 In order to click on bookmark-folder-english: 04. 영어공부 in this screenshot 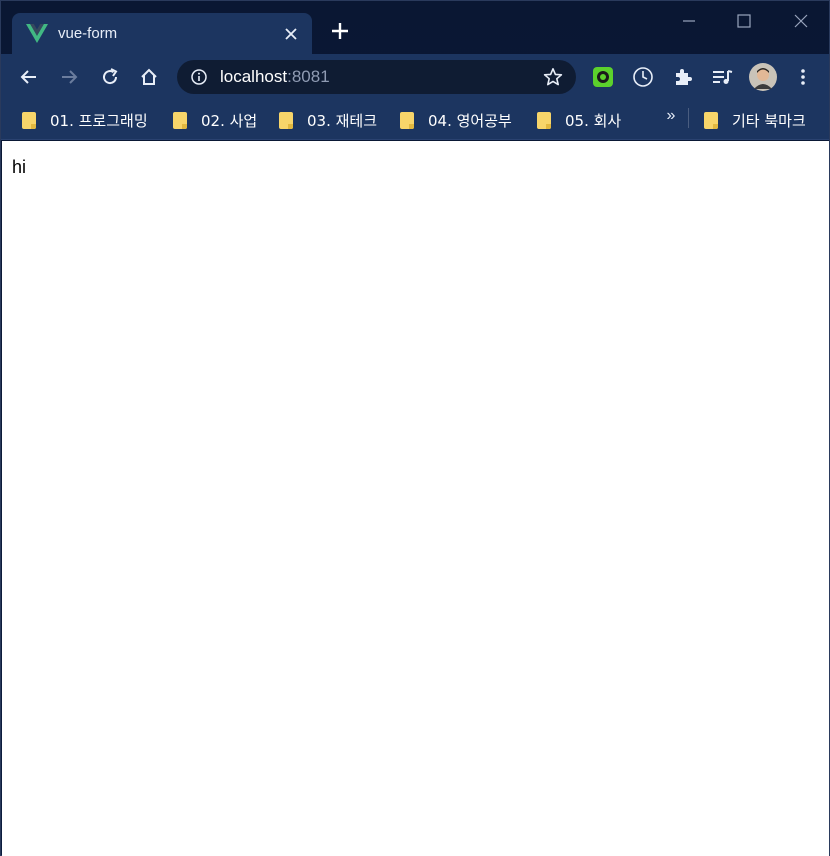, I will do `click(456, 120)`.